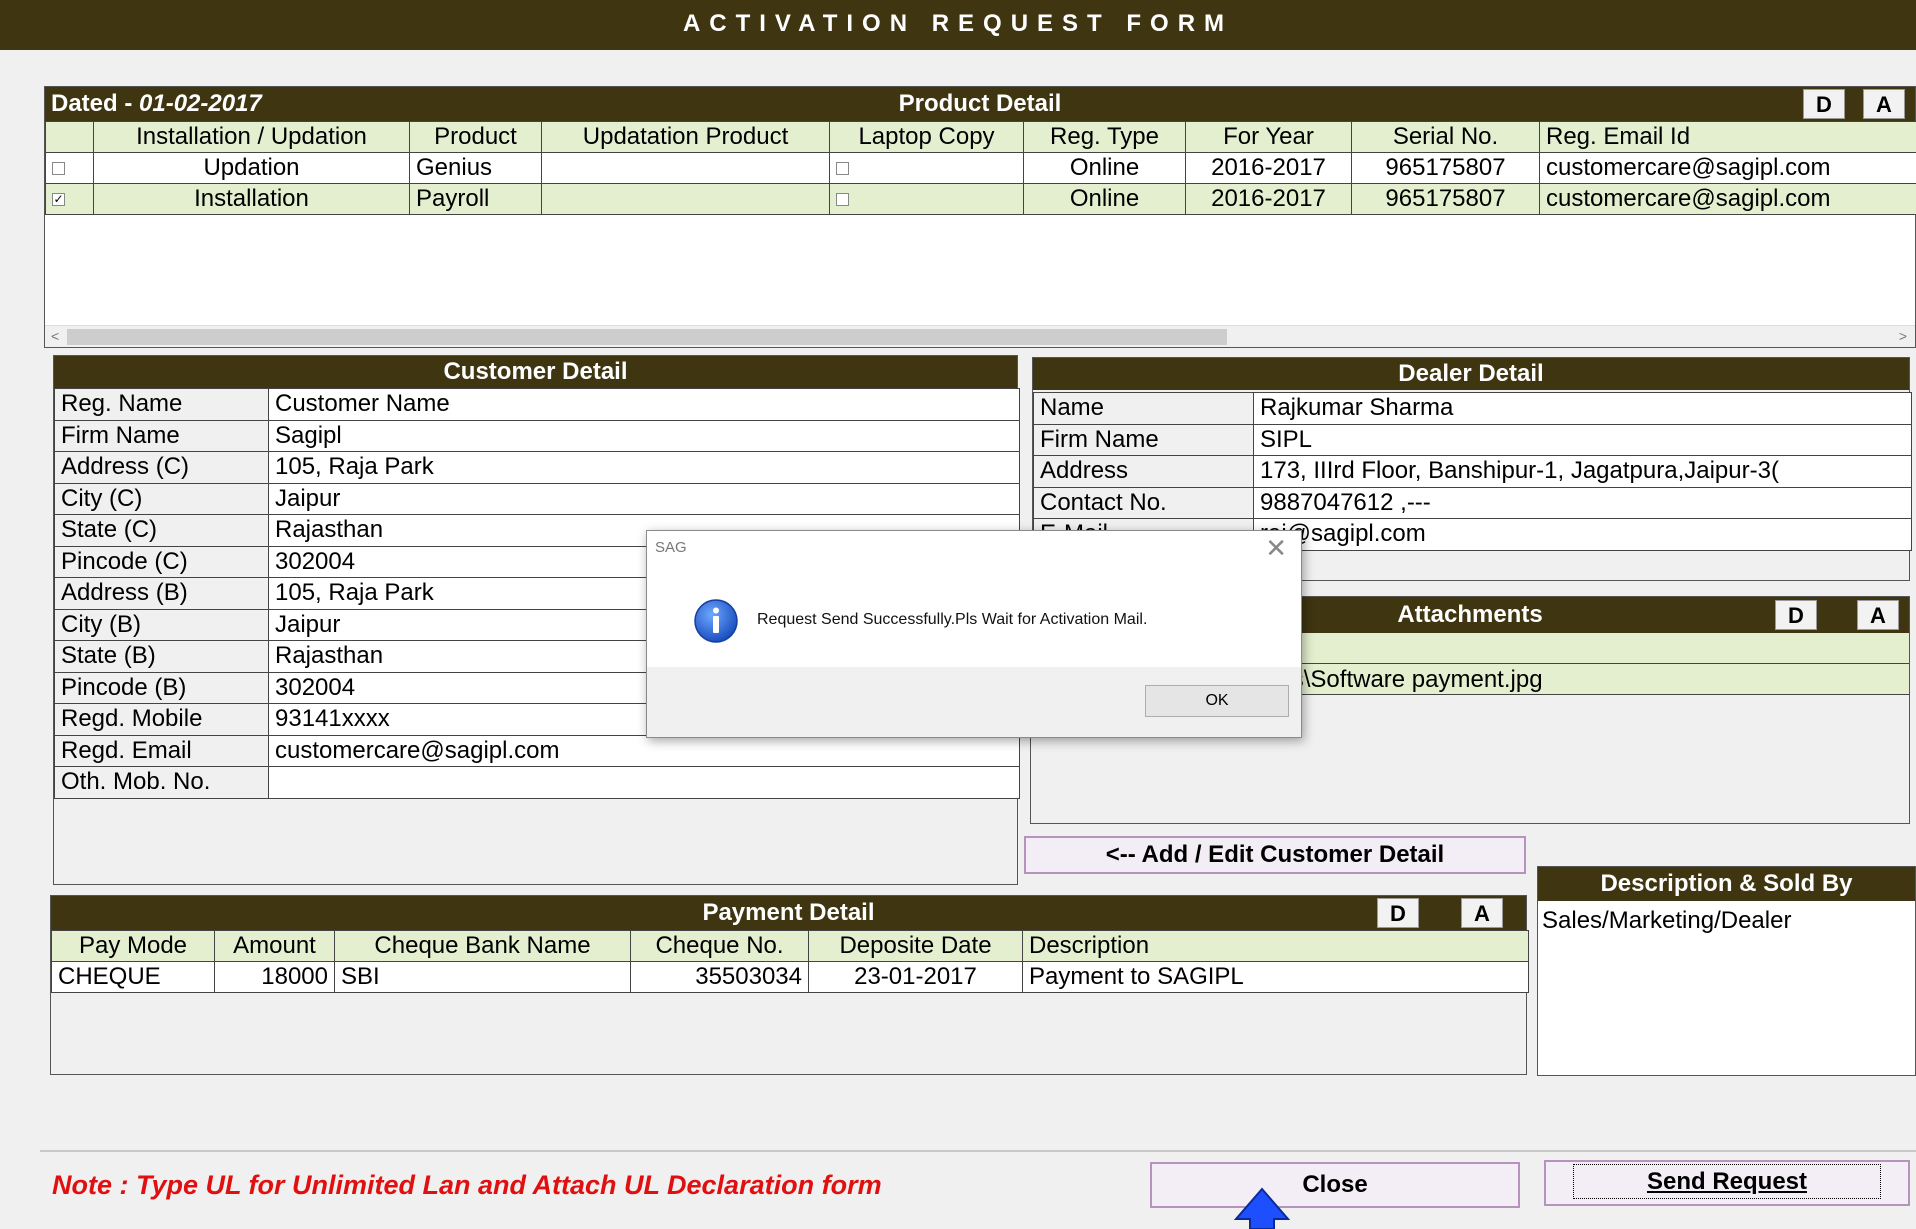  What do you see at coordinates (475, 137) in the screenshot?
I see `col-product: Product` at bounding box center [475, 137].